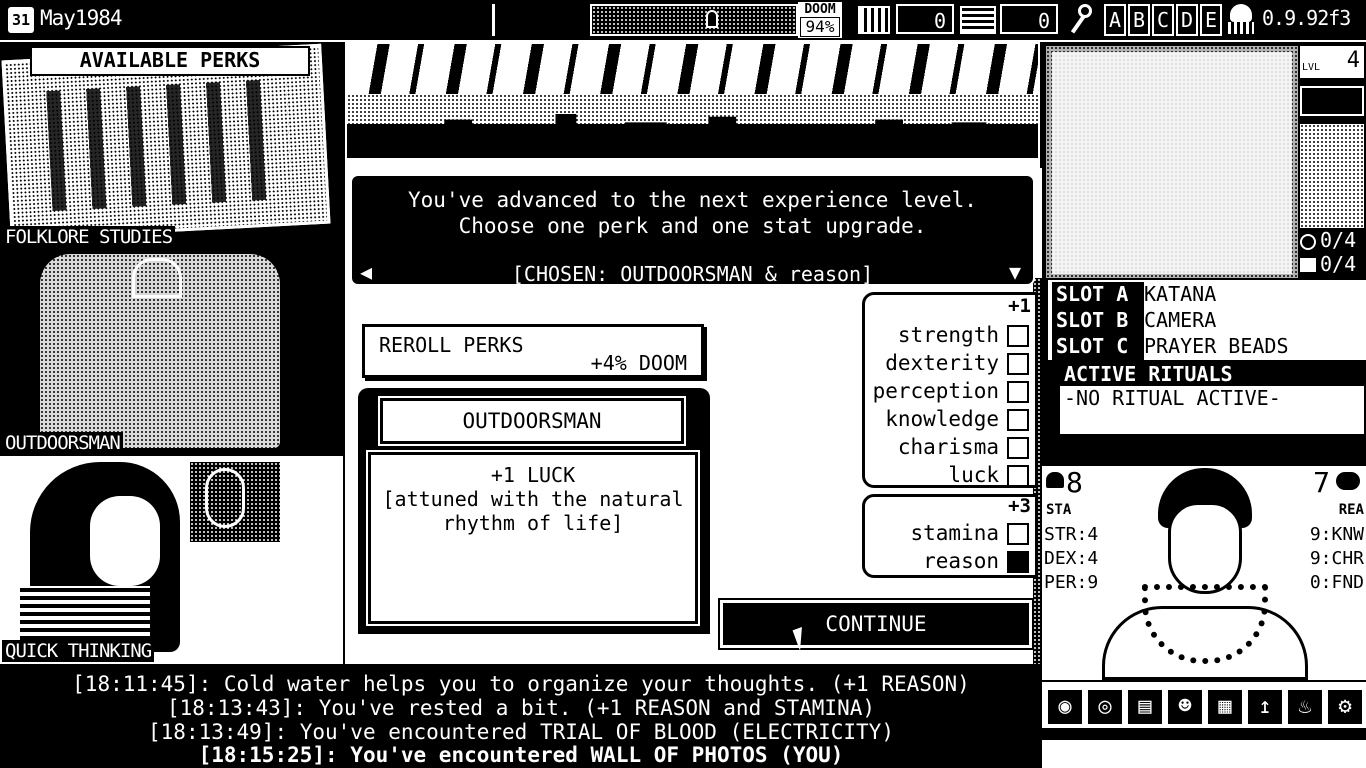 The height and width of the screenshot is (768, 1366). Describe the element at coordinates (125, 541) in the screenshot. I see `perk-art-face` at that location.